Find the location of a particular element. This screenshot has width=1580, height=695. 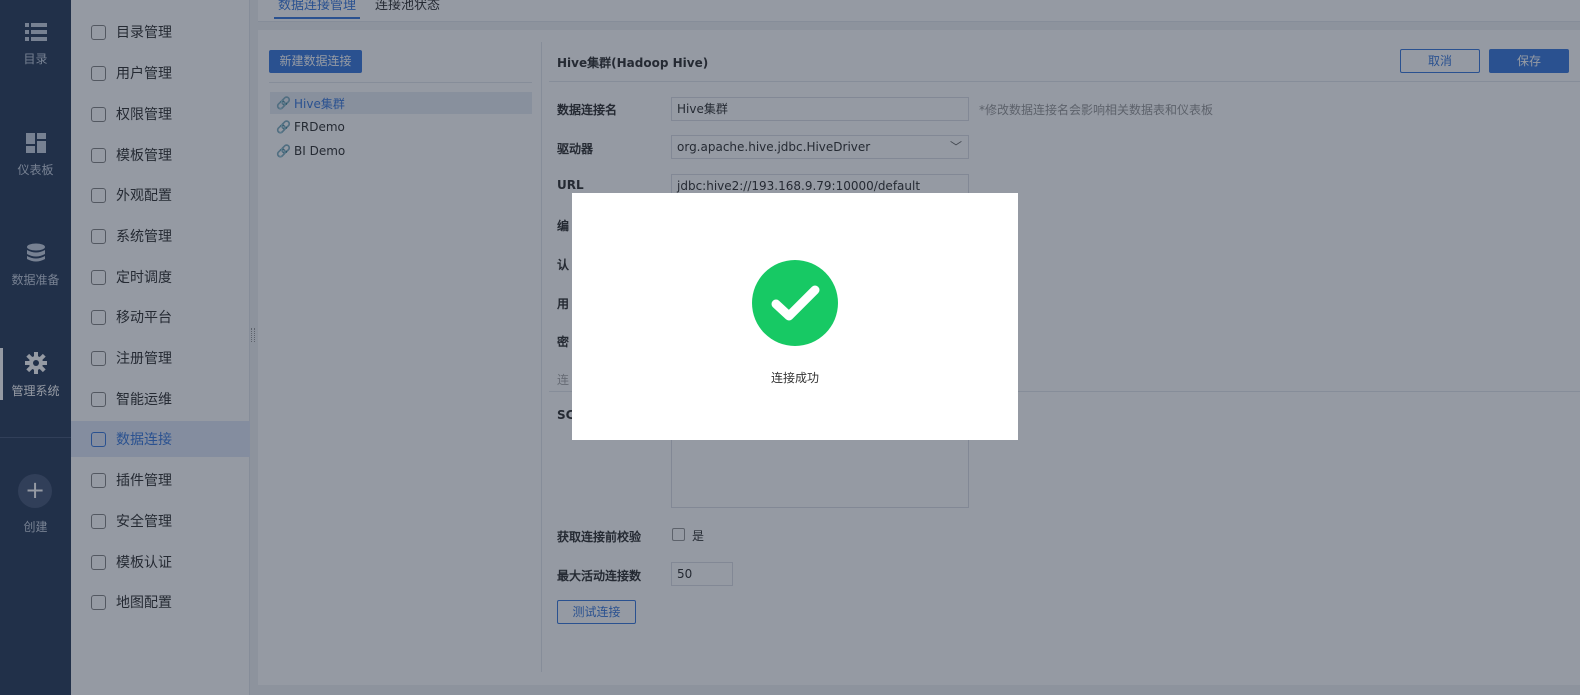

dialog-message: 连接成功 is located at coordinates (794, 378).